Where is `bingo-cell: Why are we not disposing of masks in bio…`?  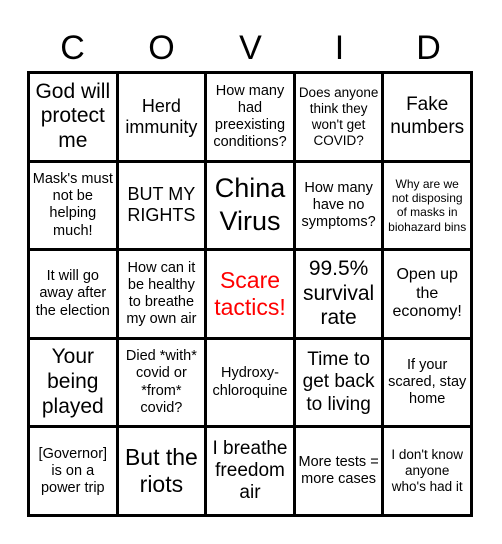 bingo-cell: Why are we not disposing of masks in bio… is located at coordinates (427, 205).